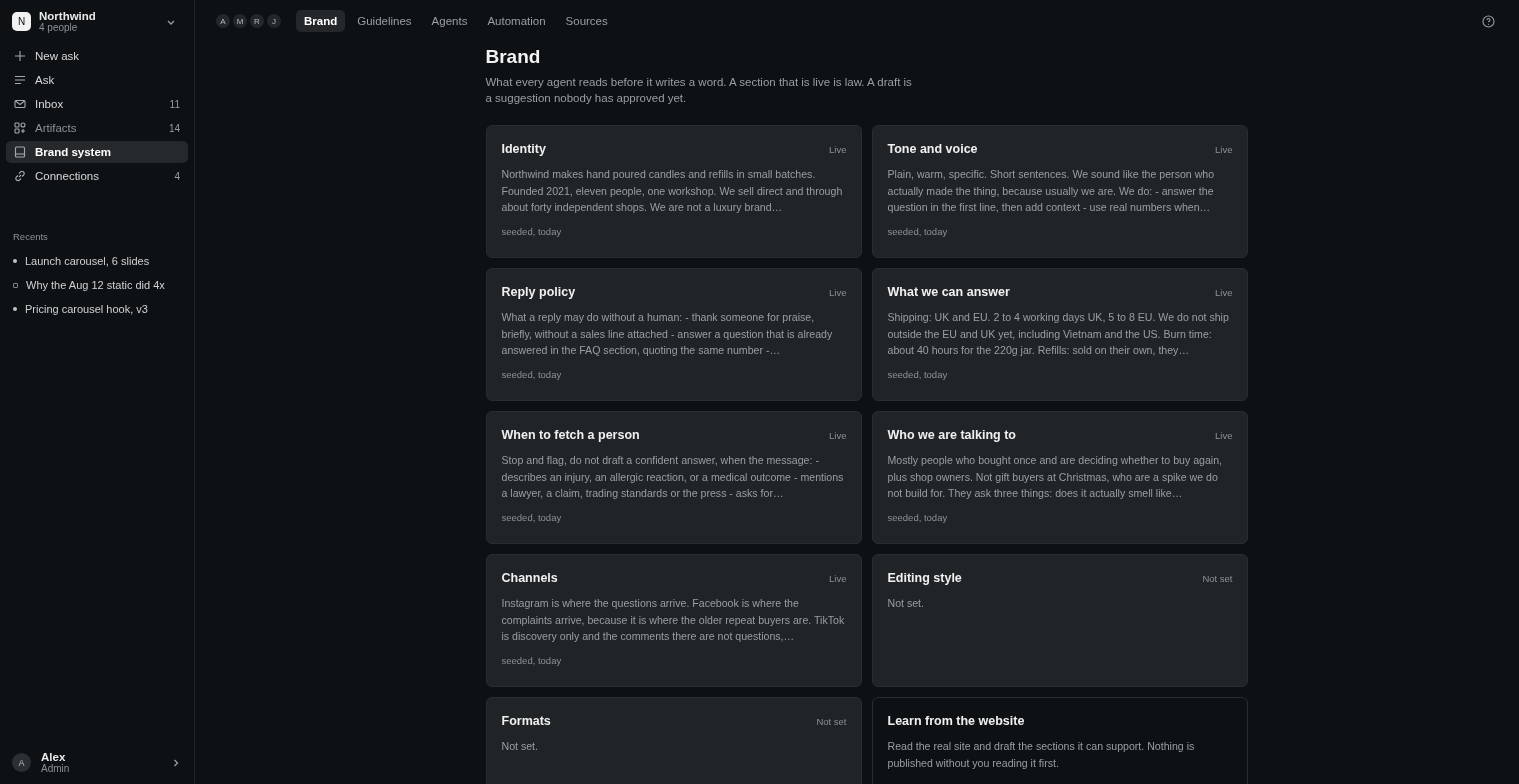 This screenshot has width=1519, height=784. What do you see at coordinates (257, 21) in the screenshot?
I see `member-avatar: R` at bounding box center [257, 21].